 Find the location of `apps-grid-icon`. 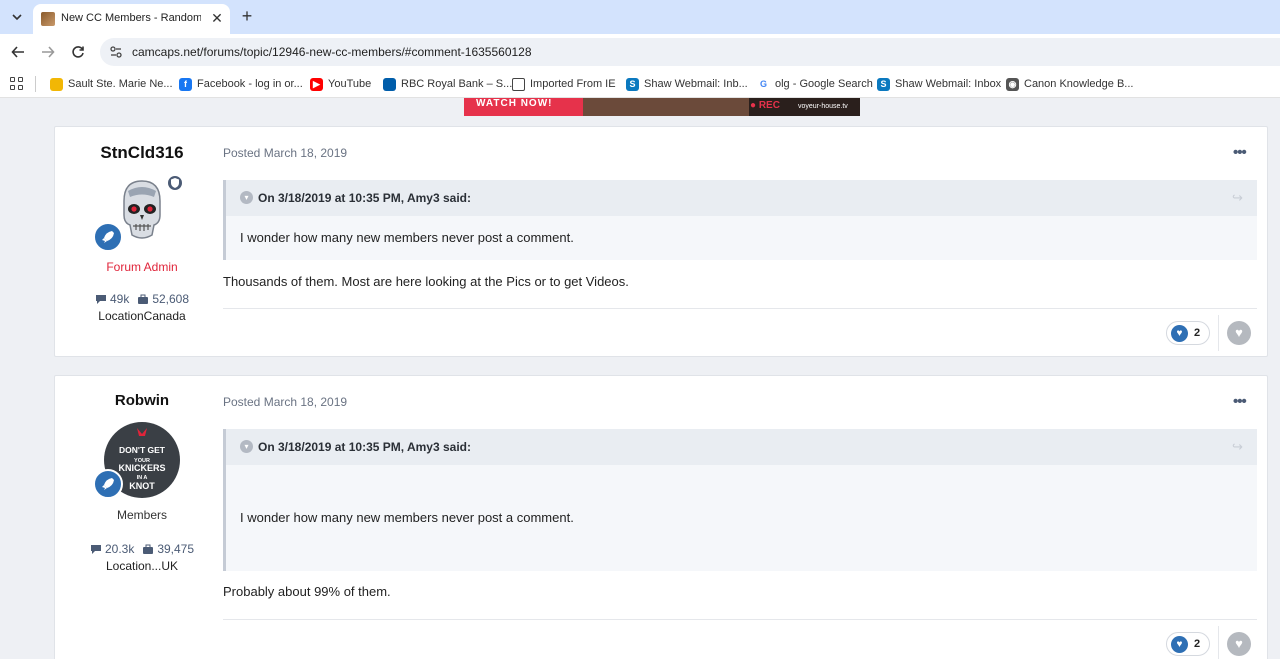

apps-grid-icon is located at coordinates (17, 84).